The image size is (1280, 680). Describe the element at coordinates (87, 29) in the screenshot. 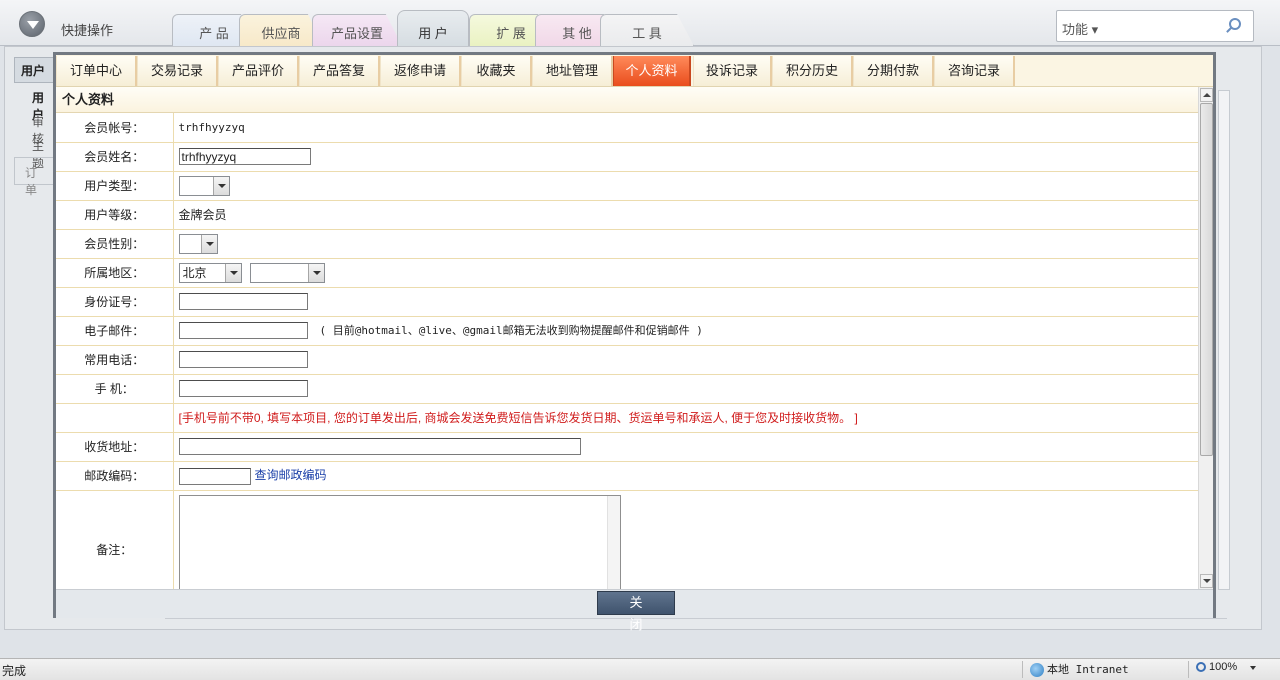

I see `quick-actions-label: 快捷操作` at that location.